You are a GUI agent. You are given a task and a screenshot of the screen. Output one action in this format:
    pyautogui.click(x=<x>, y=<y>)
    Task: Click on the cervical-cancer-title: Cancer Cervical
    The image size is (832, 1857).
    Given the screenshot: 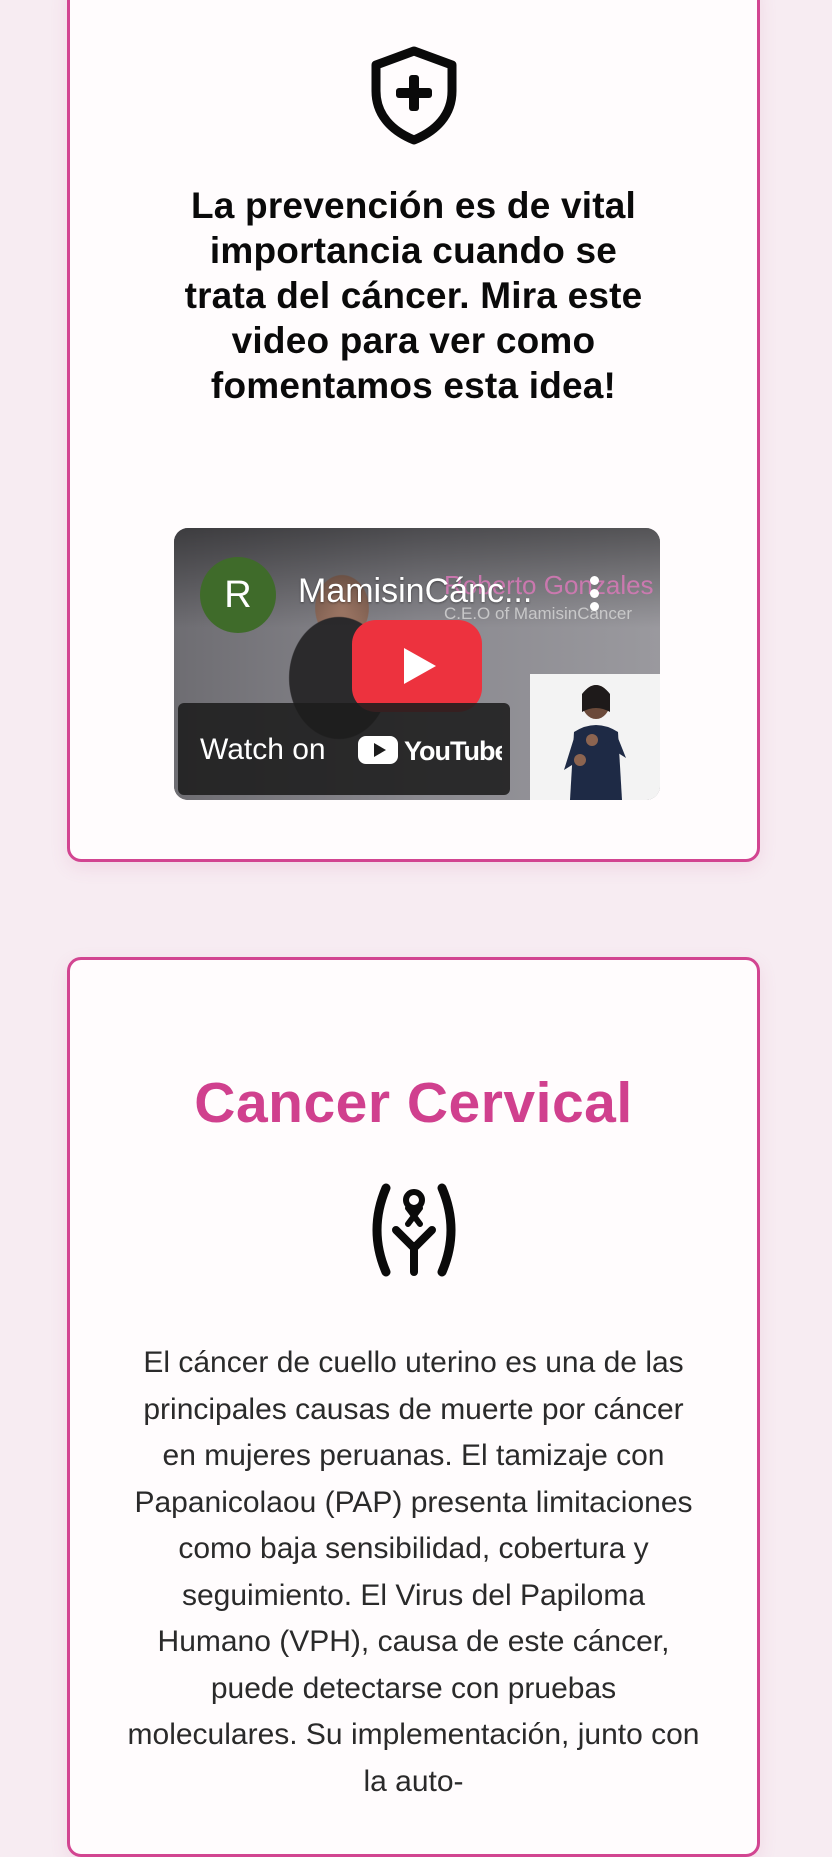 What is the action you would take?
    pyautogui.click(x=413, y=1103)
    